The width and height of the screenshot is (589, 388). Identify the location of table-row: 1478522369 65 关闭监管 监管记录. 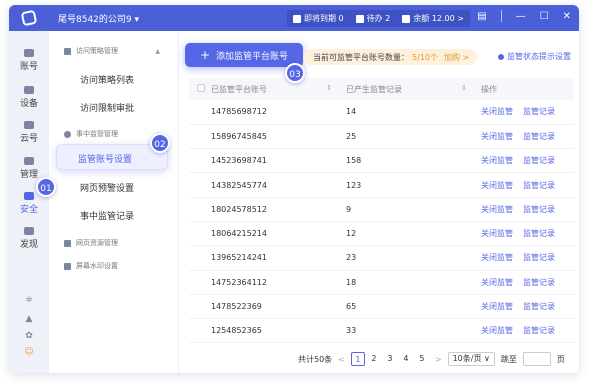
(381, 307).